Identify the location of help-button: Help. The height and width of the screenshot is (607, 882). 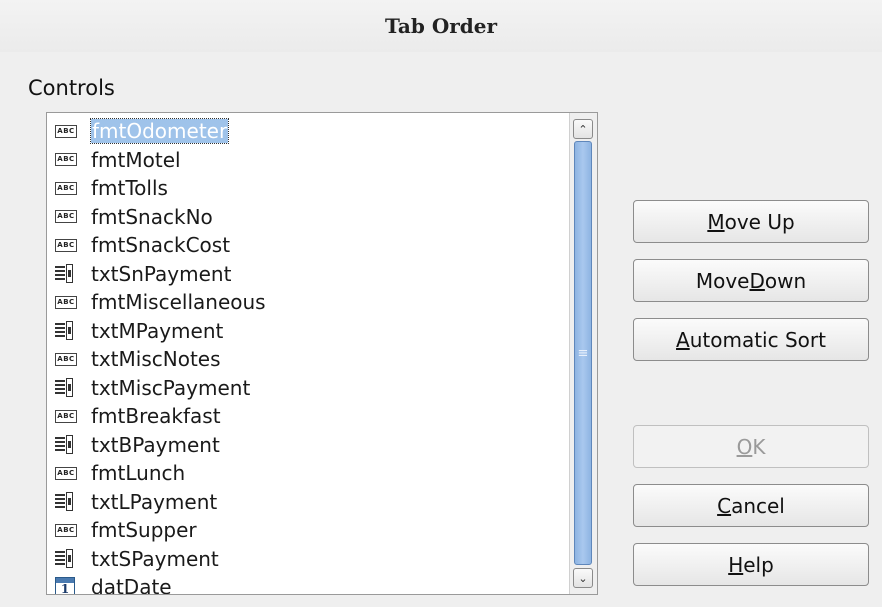
(751, 564).